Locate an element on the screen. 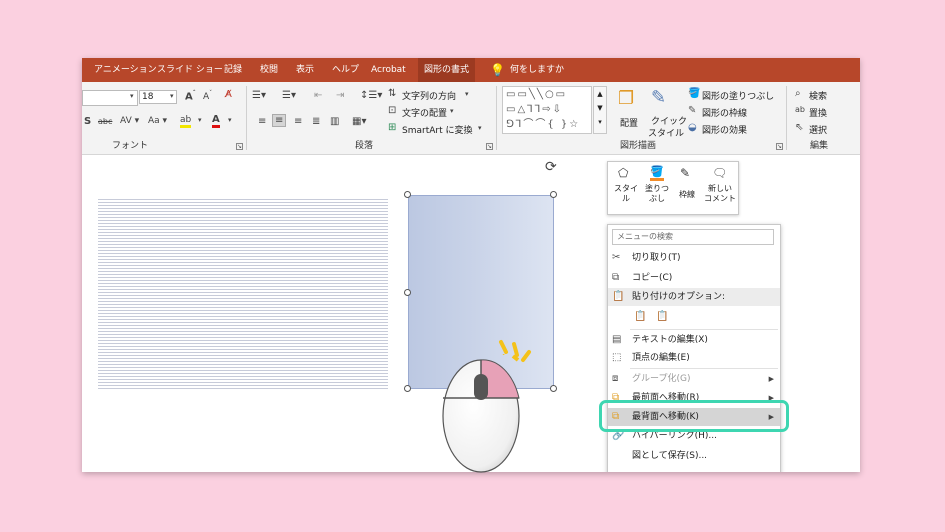 Image resolution: width=945 pixels, height=532 pixels. tab-view: 表示 is located at coordinates (305, 70).